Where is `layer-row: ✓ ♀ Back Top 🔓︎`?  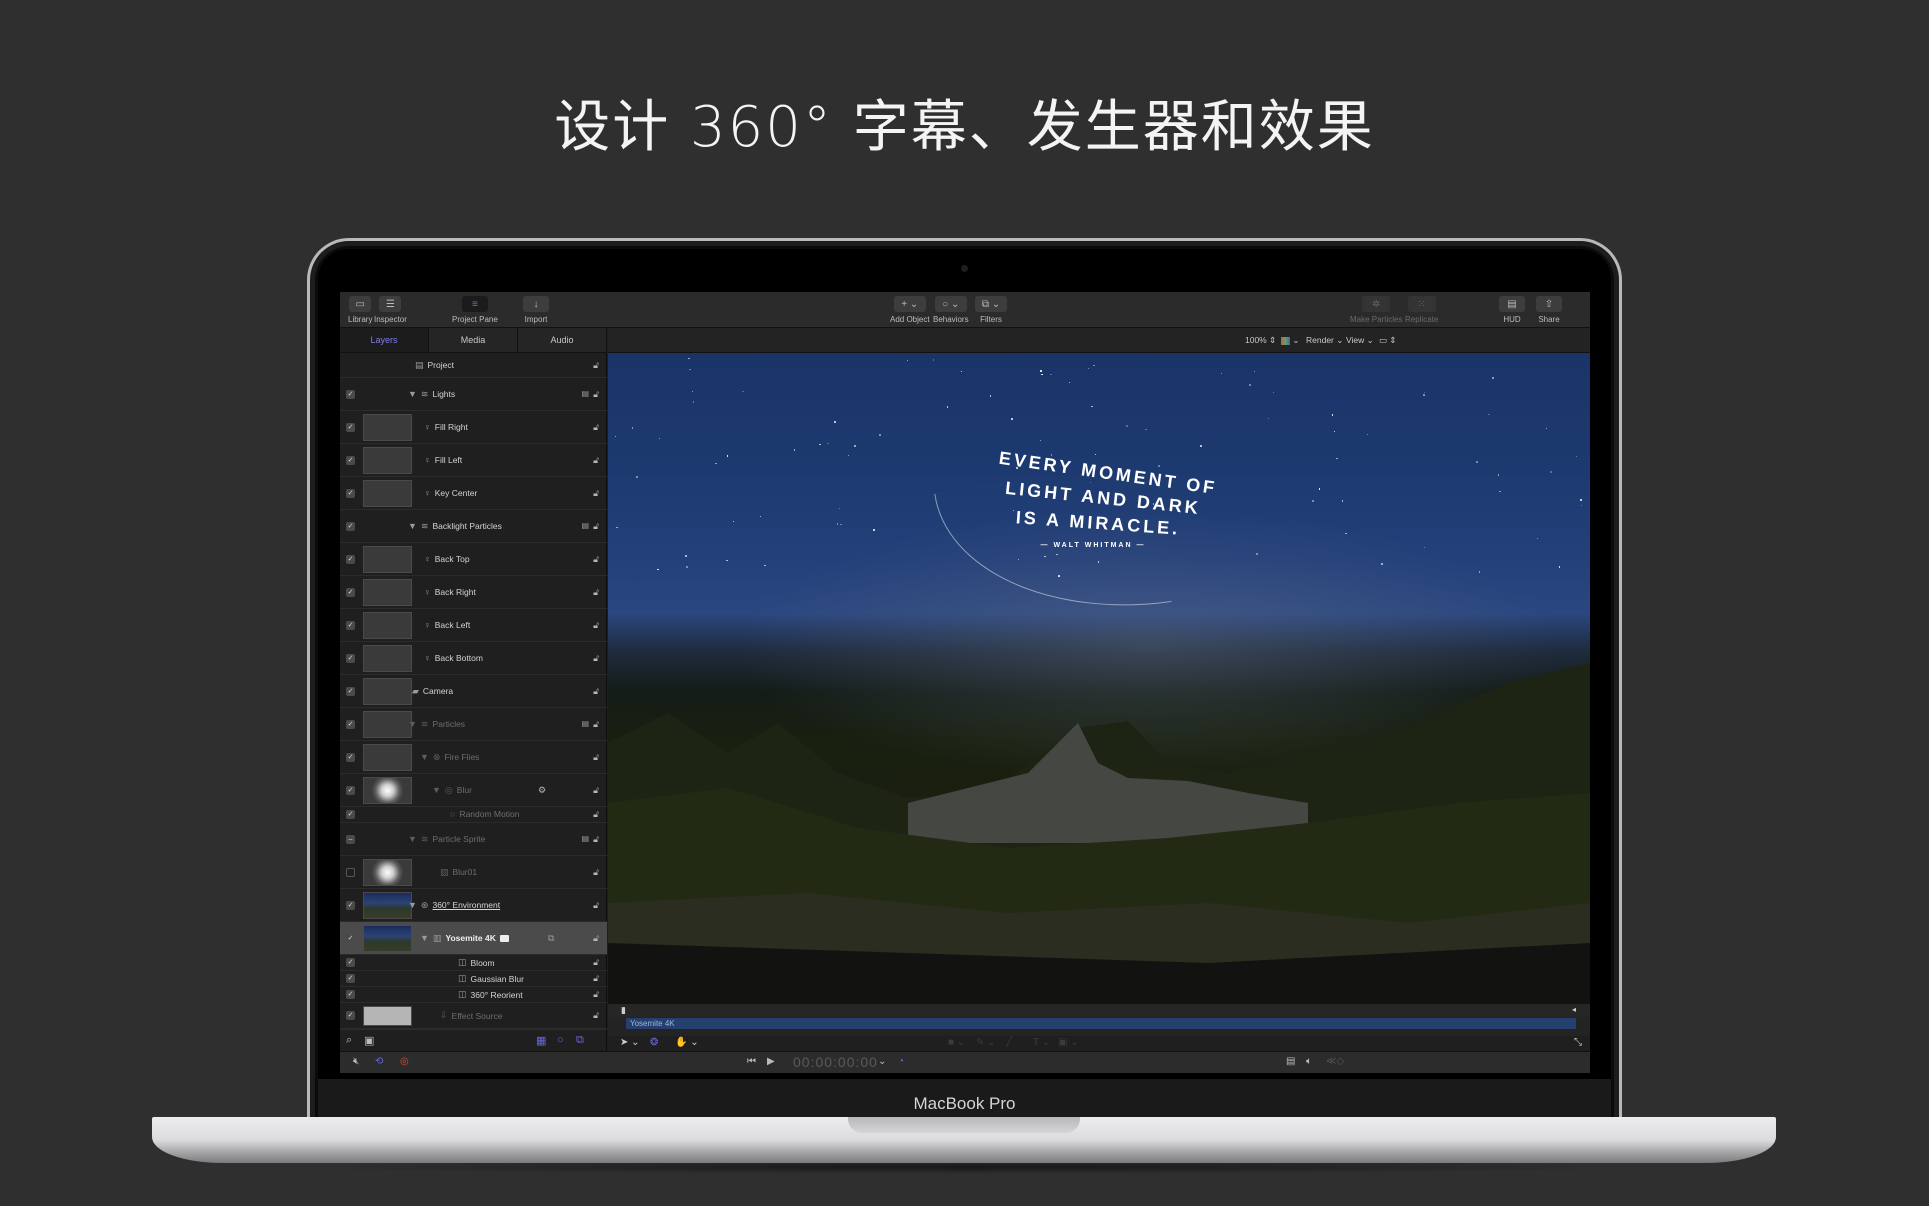
layer-row: ✓ ♀ Back Top 🔓︎ is located at coordinates (473, 559).